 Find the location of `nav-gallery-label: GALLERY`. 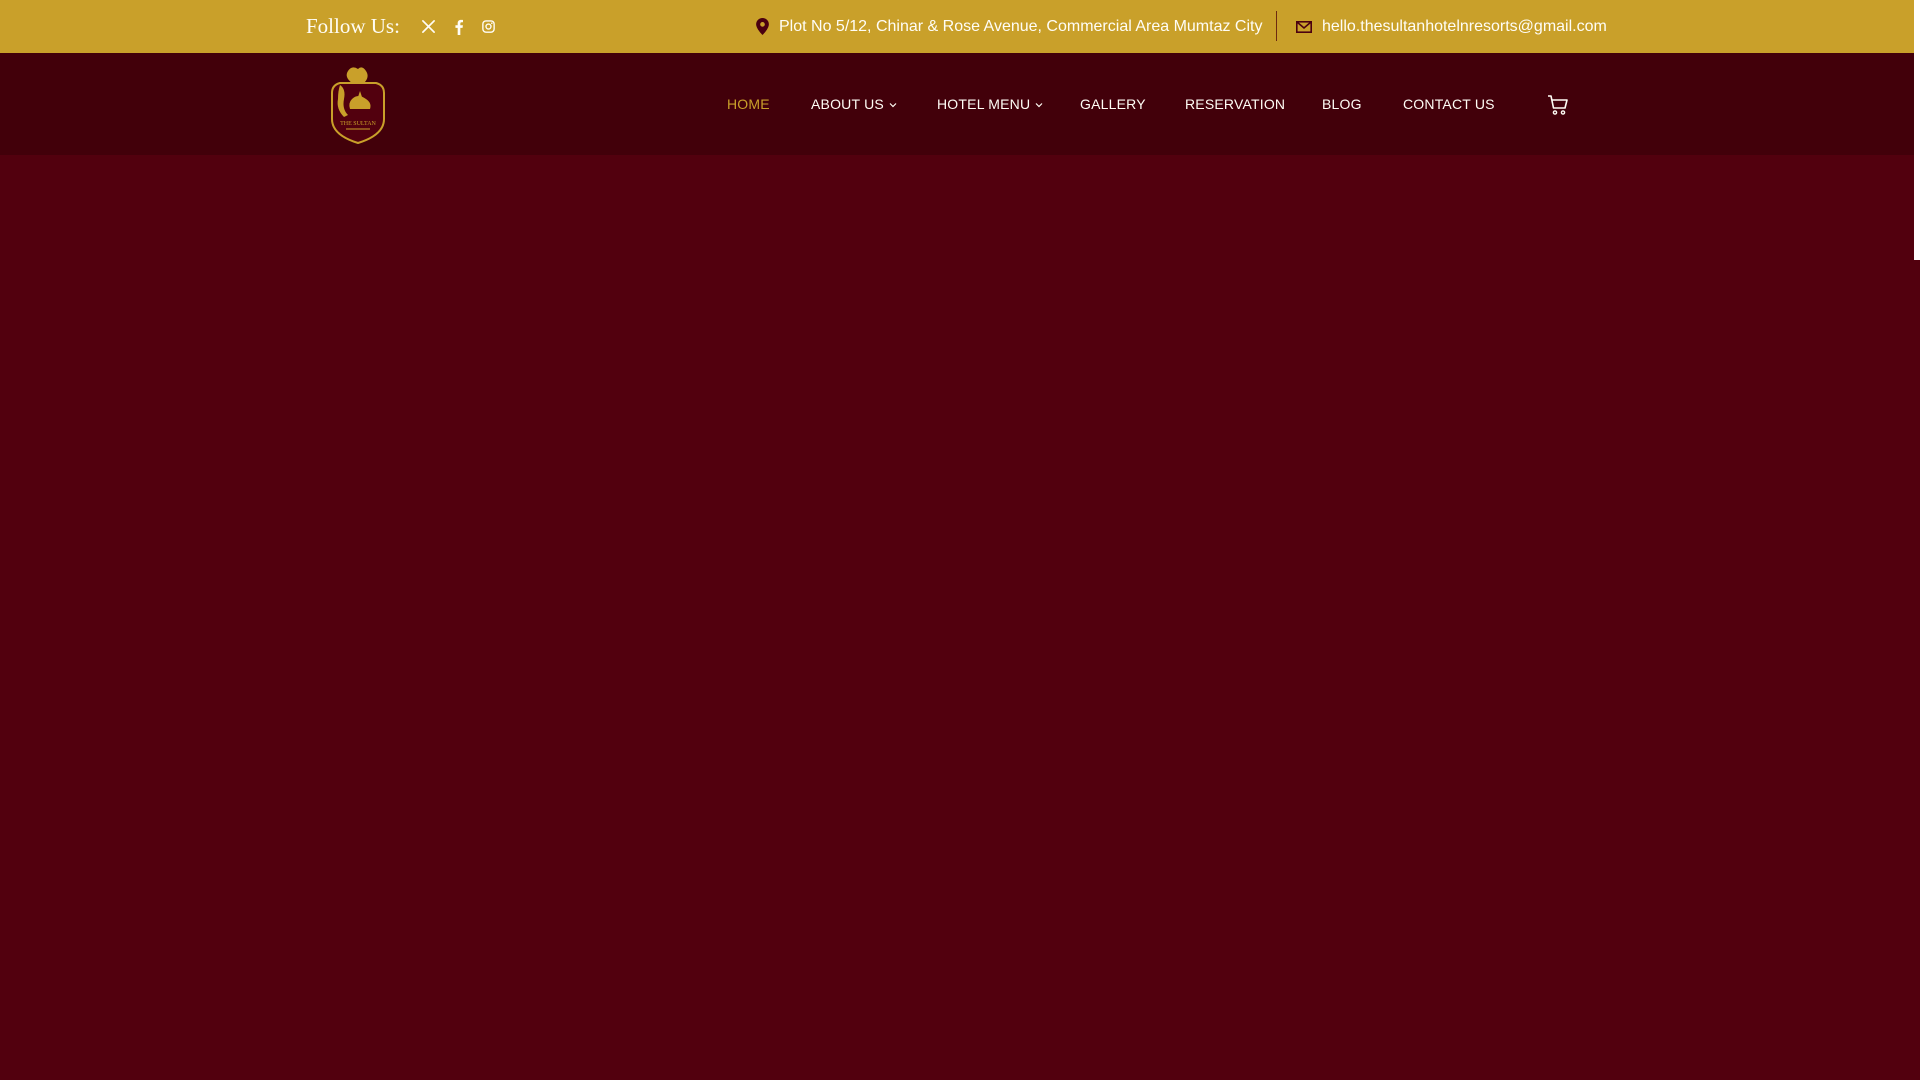

nav-gallery-label: GALLERY is located at coordinates (1113, 104).